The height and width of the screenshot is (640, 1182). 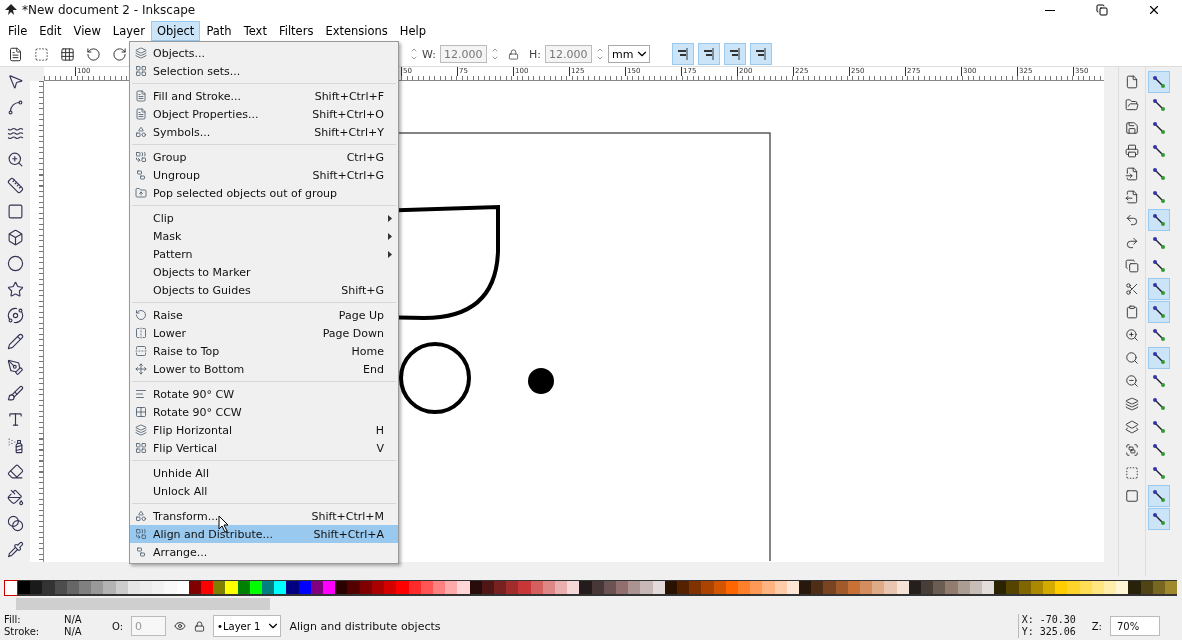 I want to click on zoom-field: 70%, so click(x=1135, y=626).